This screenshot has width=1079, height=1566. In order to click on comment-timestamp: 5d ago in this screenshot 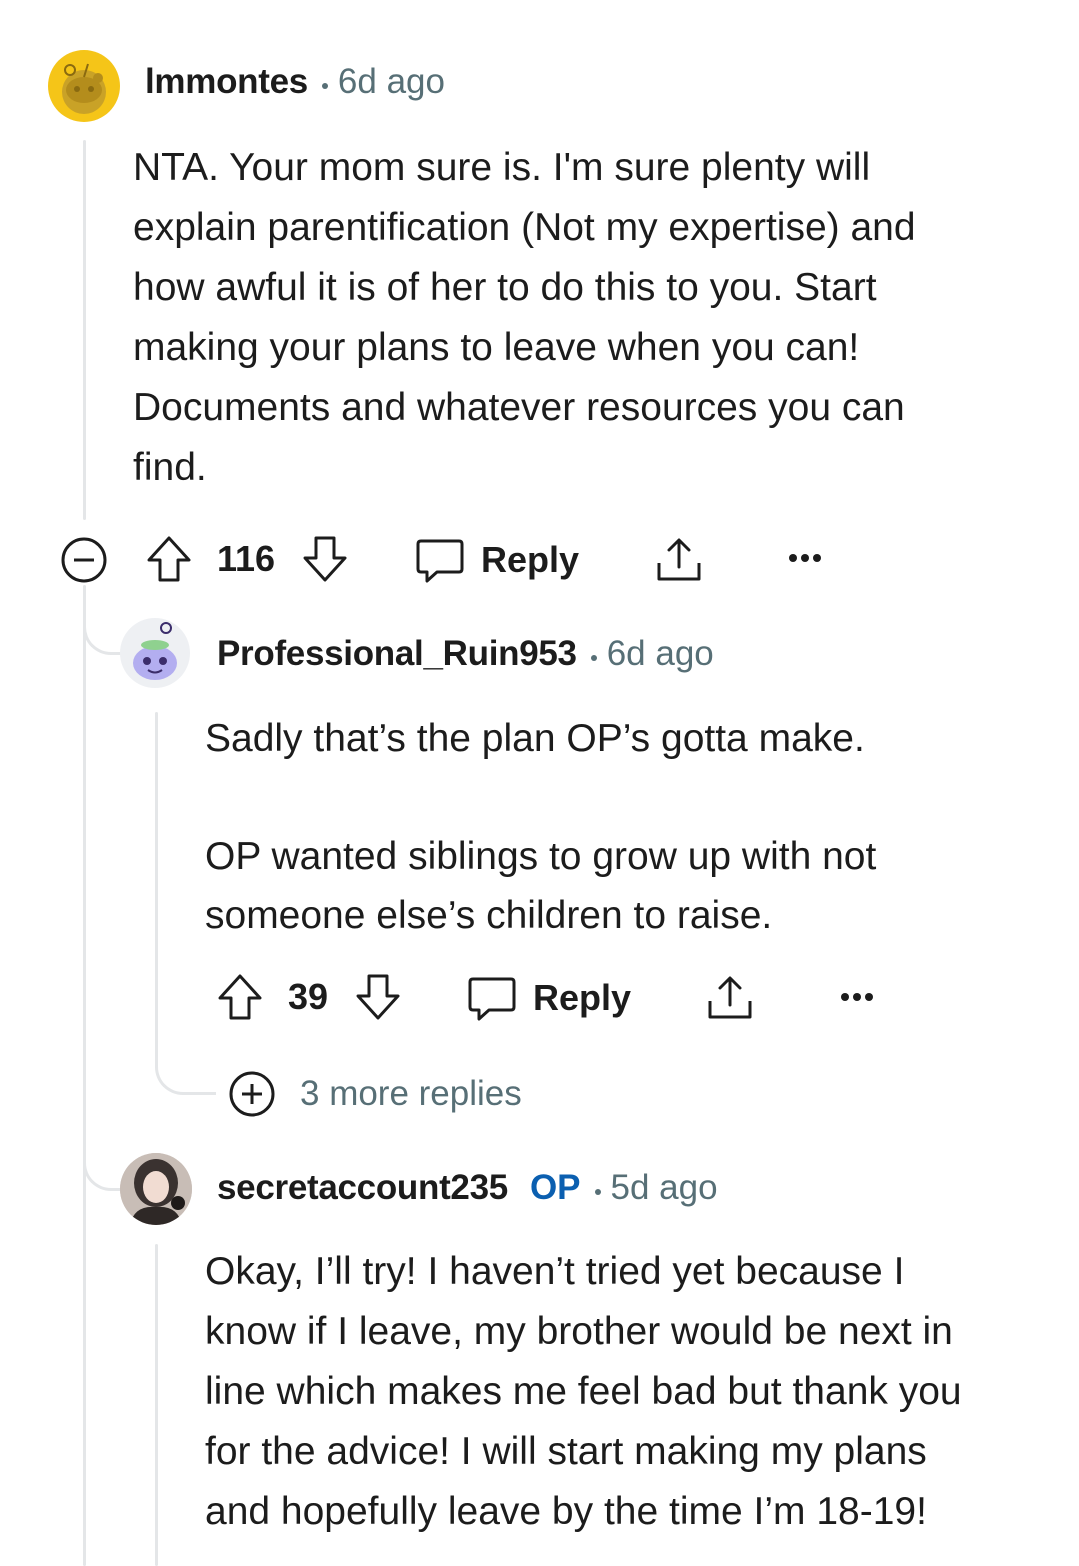, I will do `click(664, 1187)`.